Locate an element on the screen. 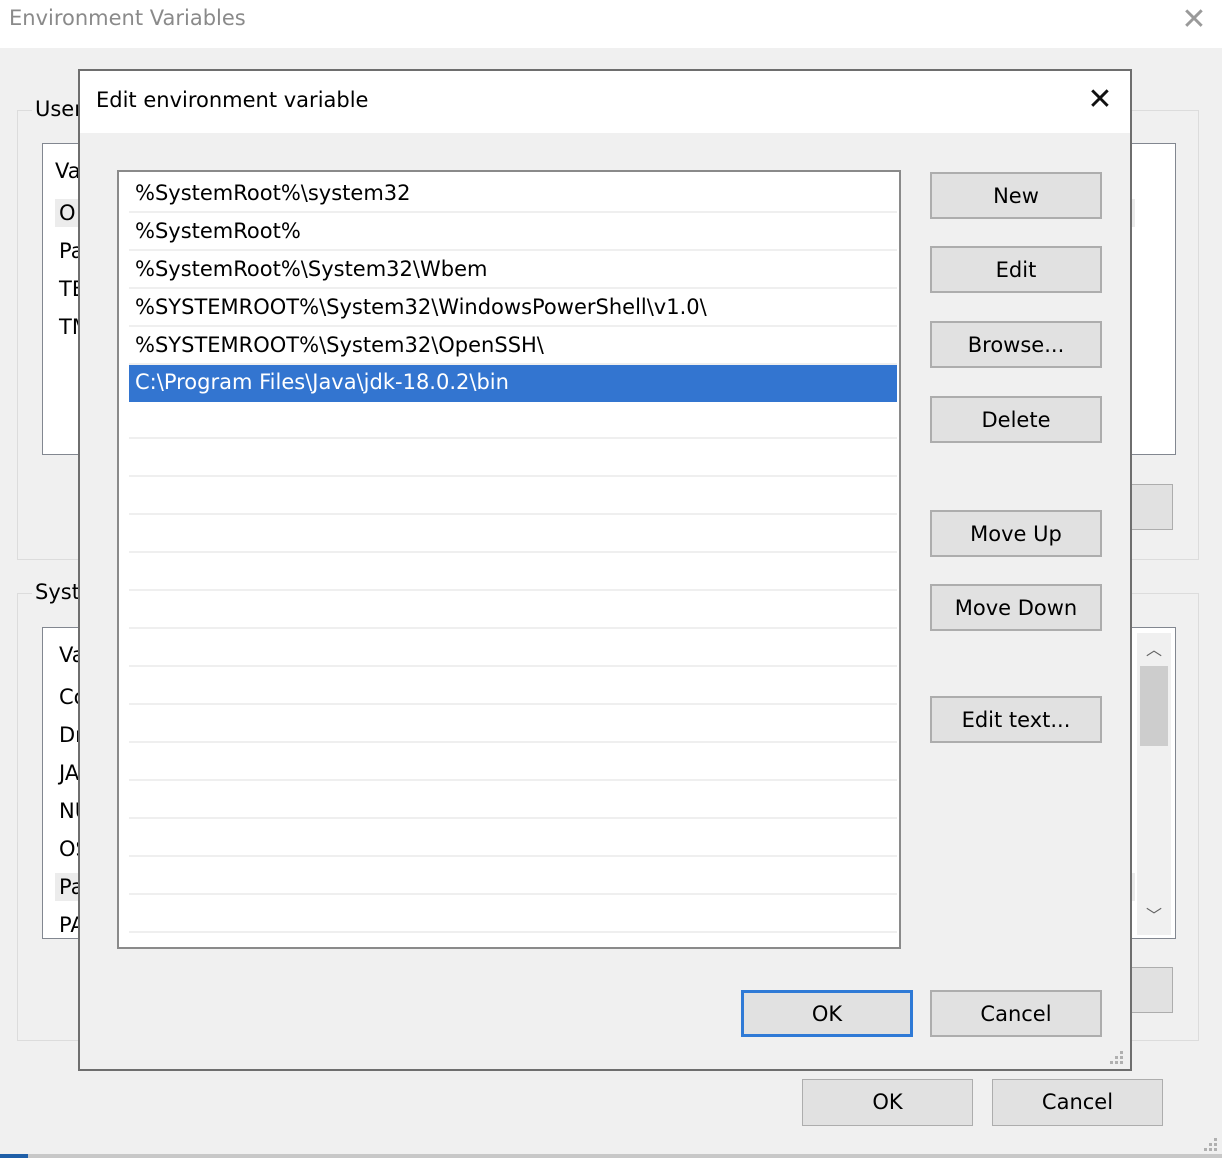 Image resolution: width=1222 pixels, height=1158 pixels. system-list-row: JA is located at coordinates (67, 773).